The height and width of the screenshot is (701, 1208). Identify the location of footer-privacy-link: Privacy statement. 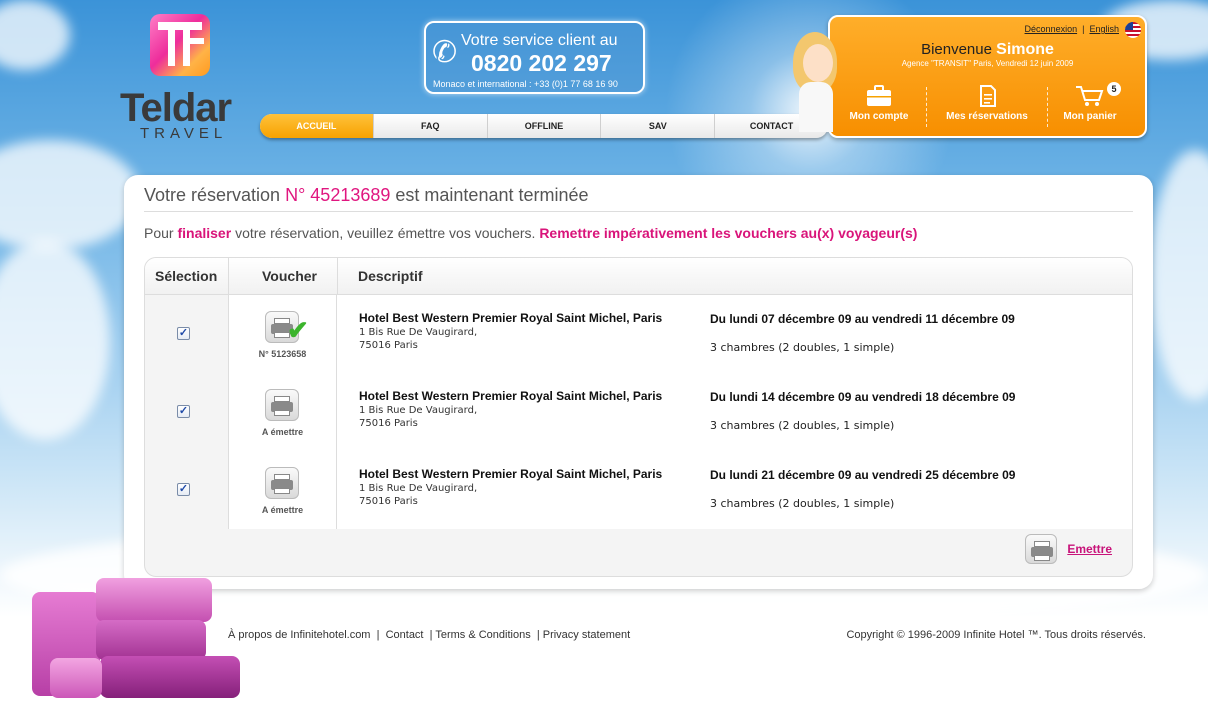
(586, 635).